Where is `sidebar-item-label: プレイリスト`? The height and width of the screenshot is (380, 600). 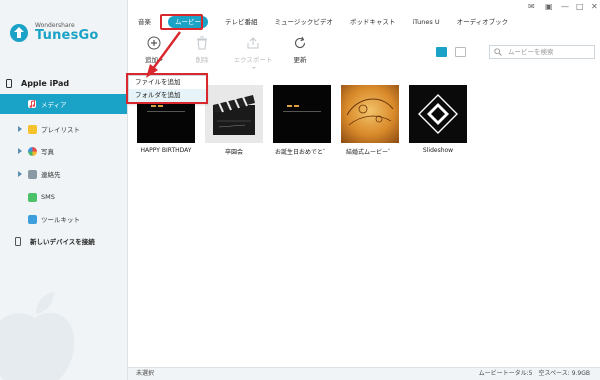 sidebar-item-label: プレイリスト is located at coordinates (60, 130).